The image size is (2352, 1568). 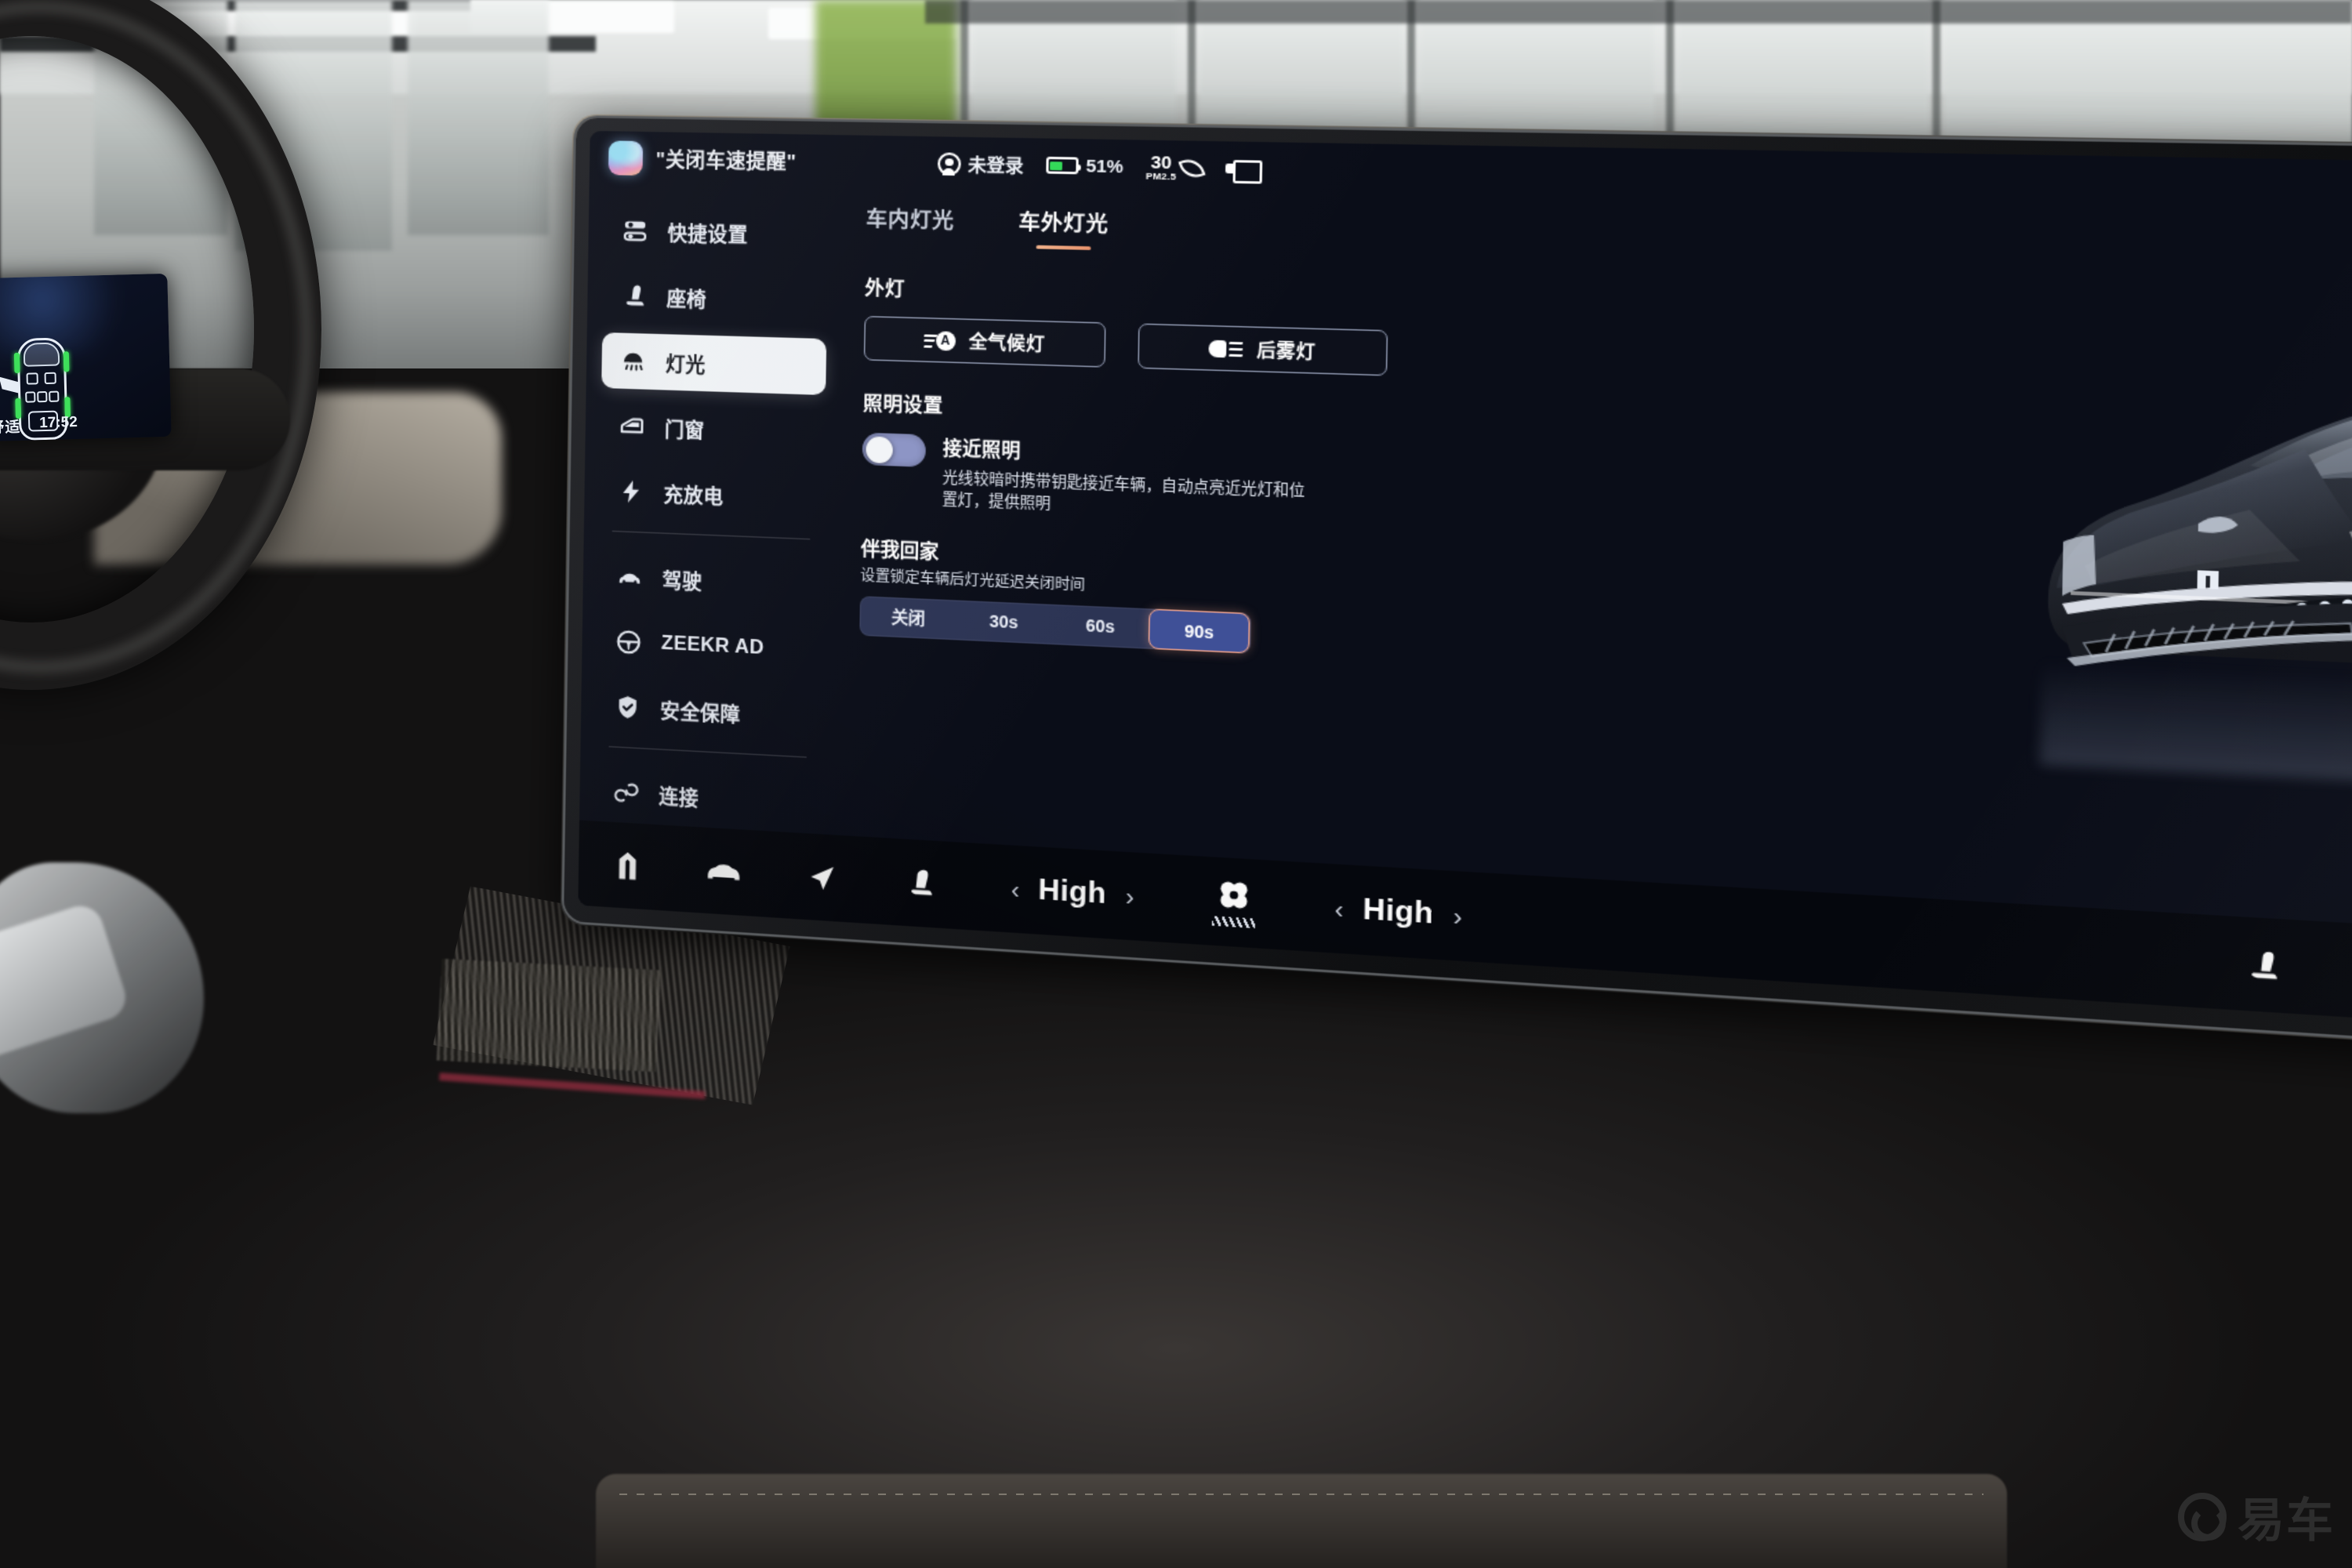 I want to click on camera-status, so click(x=1241, y=168).